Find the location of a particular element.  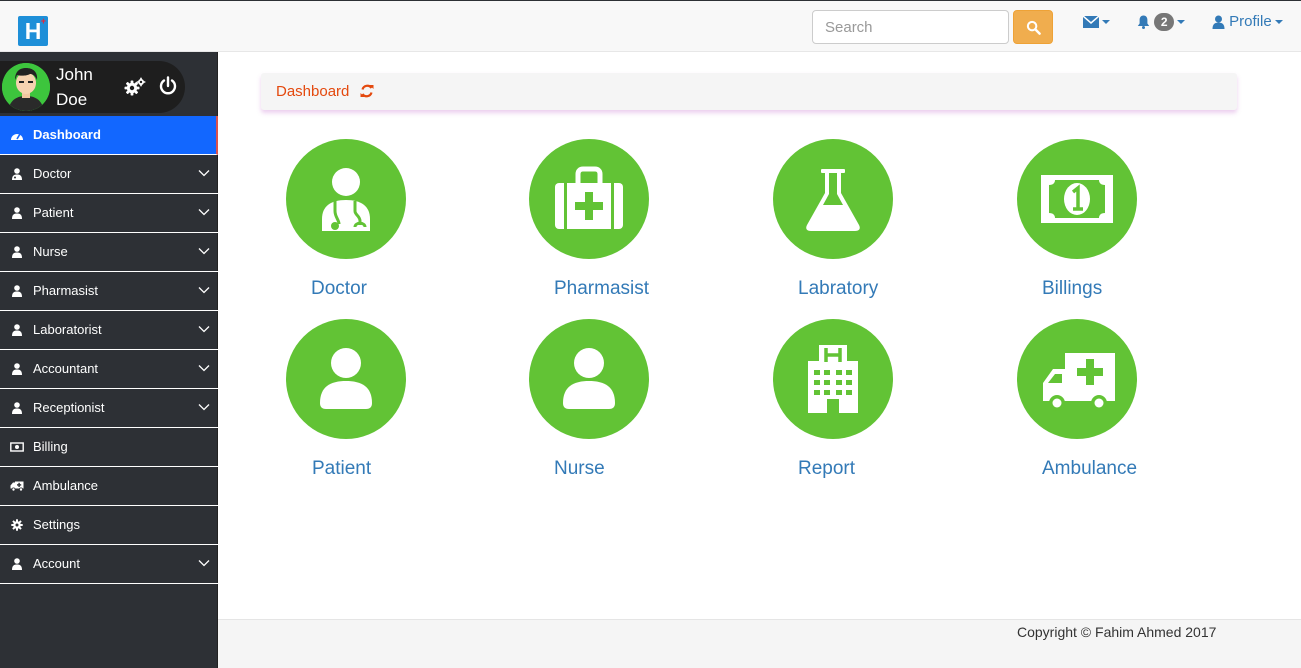

sidebar-item-label: Ambulance is located at coordinates (66, 485).